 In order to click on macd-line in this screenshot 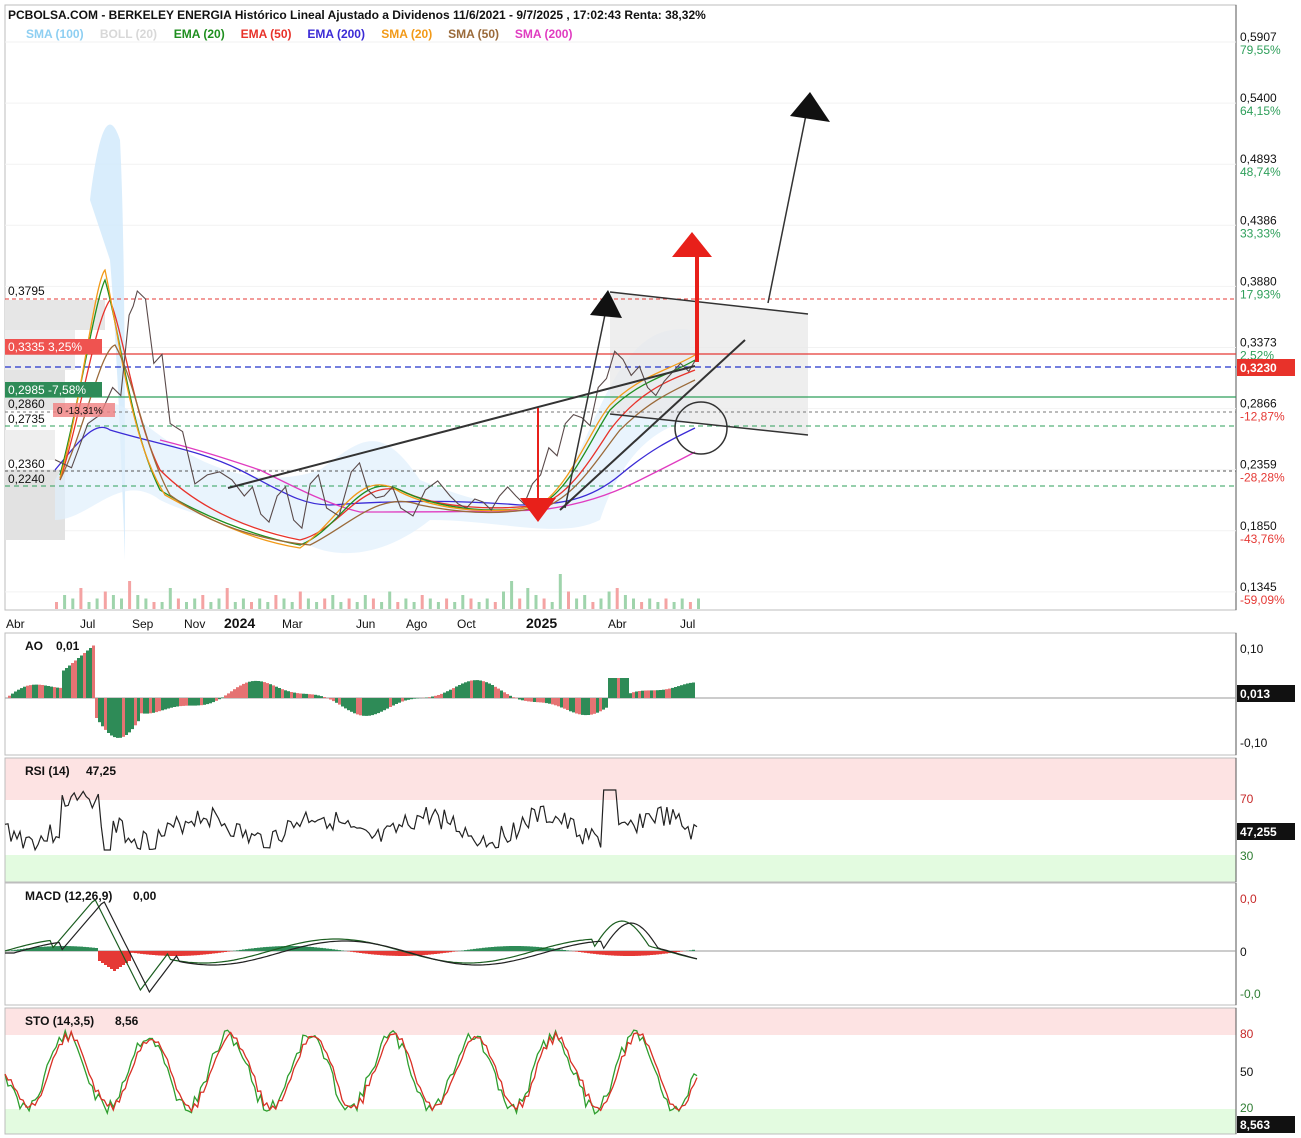, I will do `click(351, 945)`.